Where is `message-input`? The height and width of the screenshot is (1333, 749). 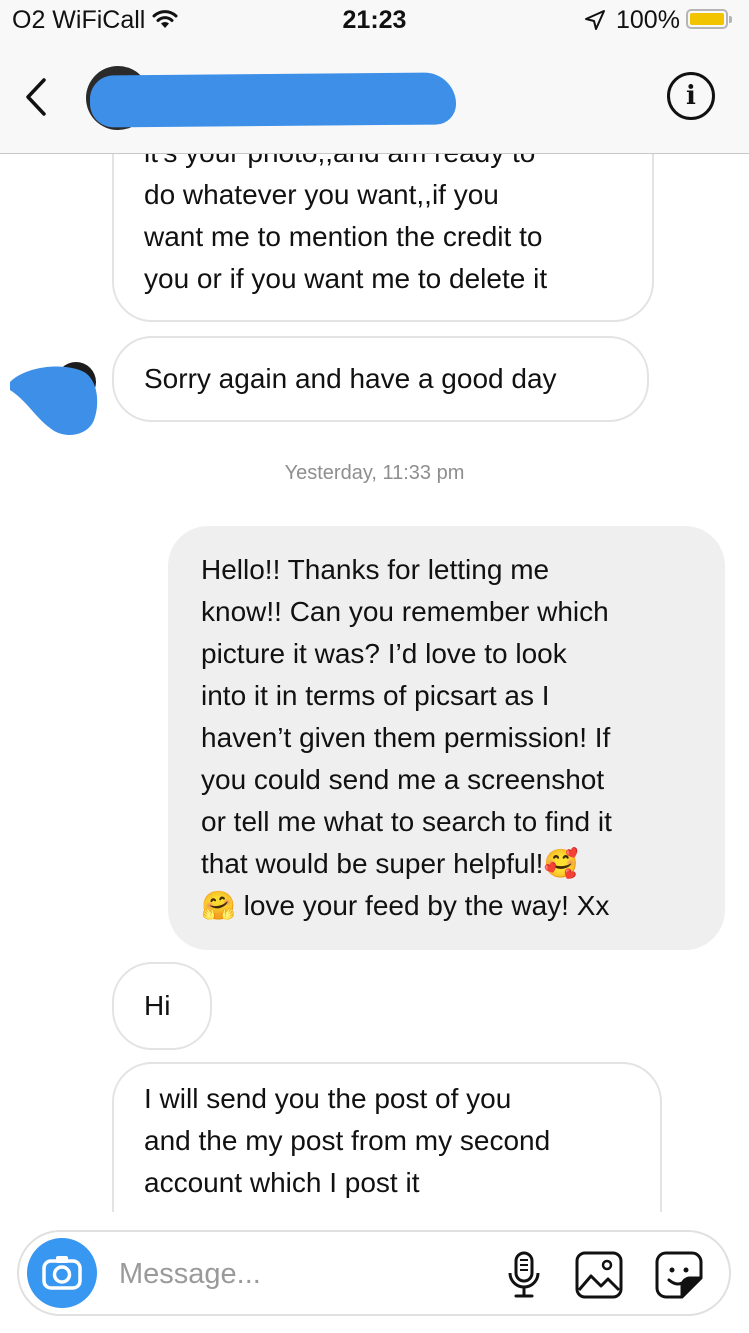
message-input is located at coordinates (299, 1274).